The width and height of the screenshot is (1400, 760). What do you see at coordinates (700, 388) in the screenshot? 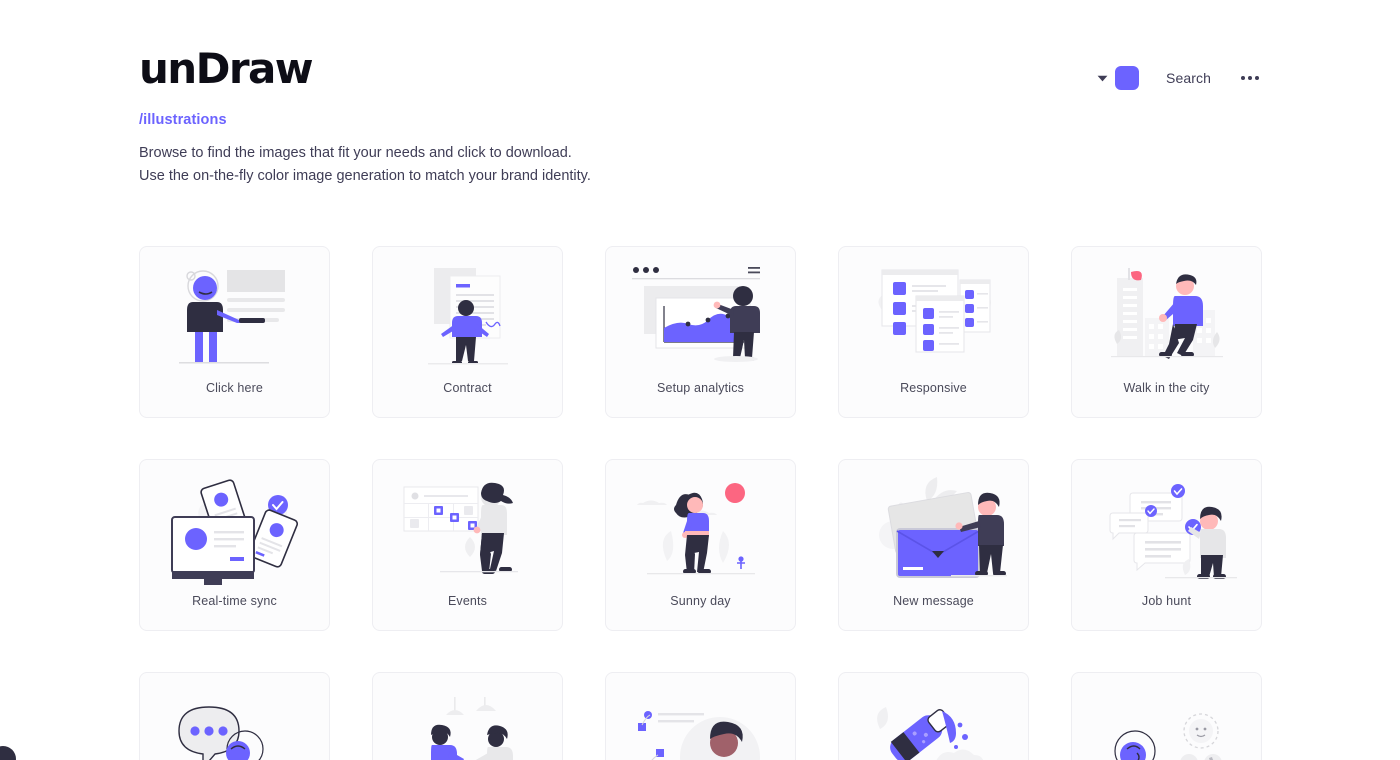
I see `illustration-card-label: Setup analytics` at bounding box center [700, 388].